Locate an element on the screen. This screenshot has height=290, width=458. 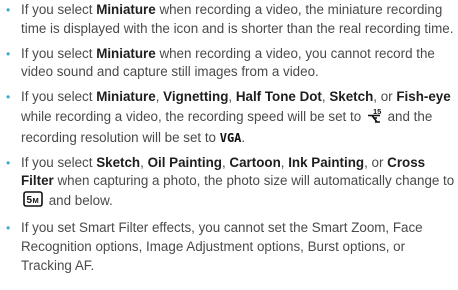
vga-resolution-label: VGA is located at coordinates (230, 137).